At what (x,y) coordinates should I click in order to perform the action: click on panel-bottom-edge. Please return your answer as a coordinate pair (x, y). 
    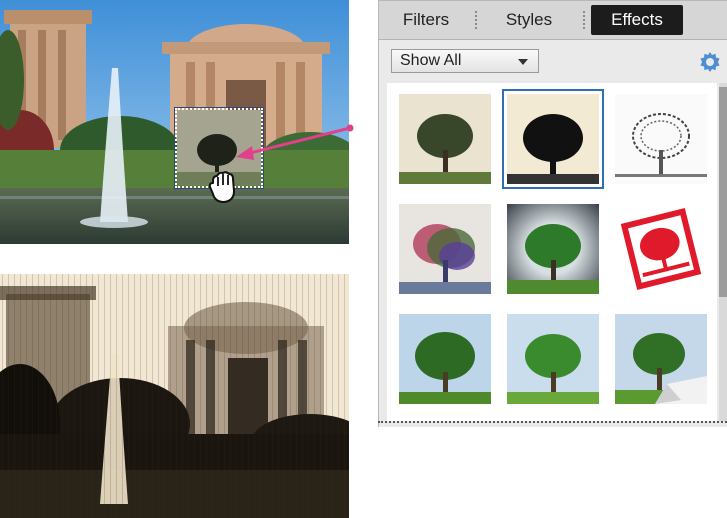
    Looking at the image, I should click on (552, 422).